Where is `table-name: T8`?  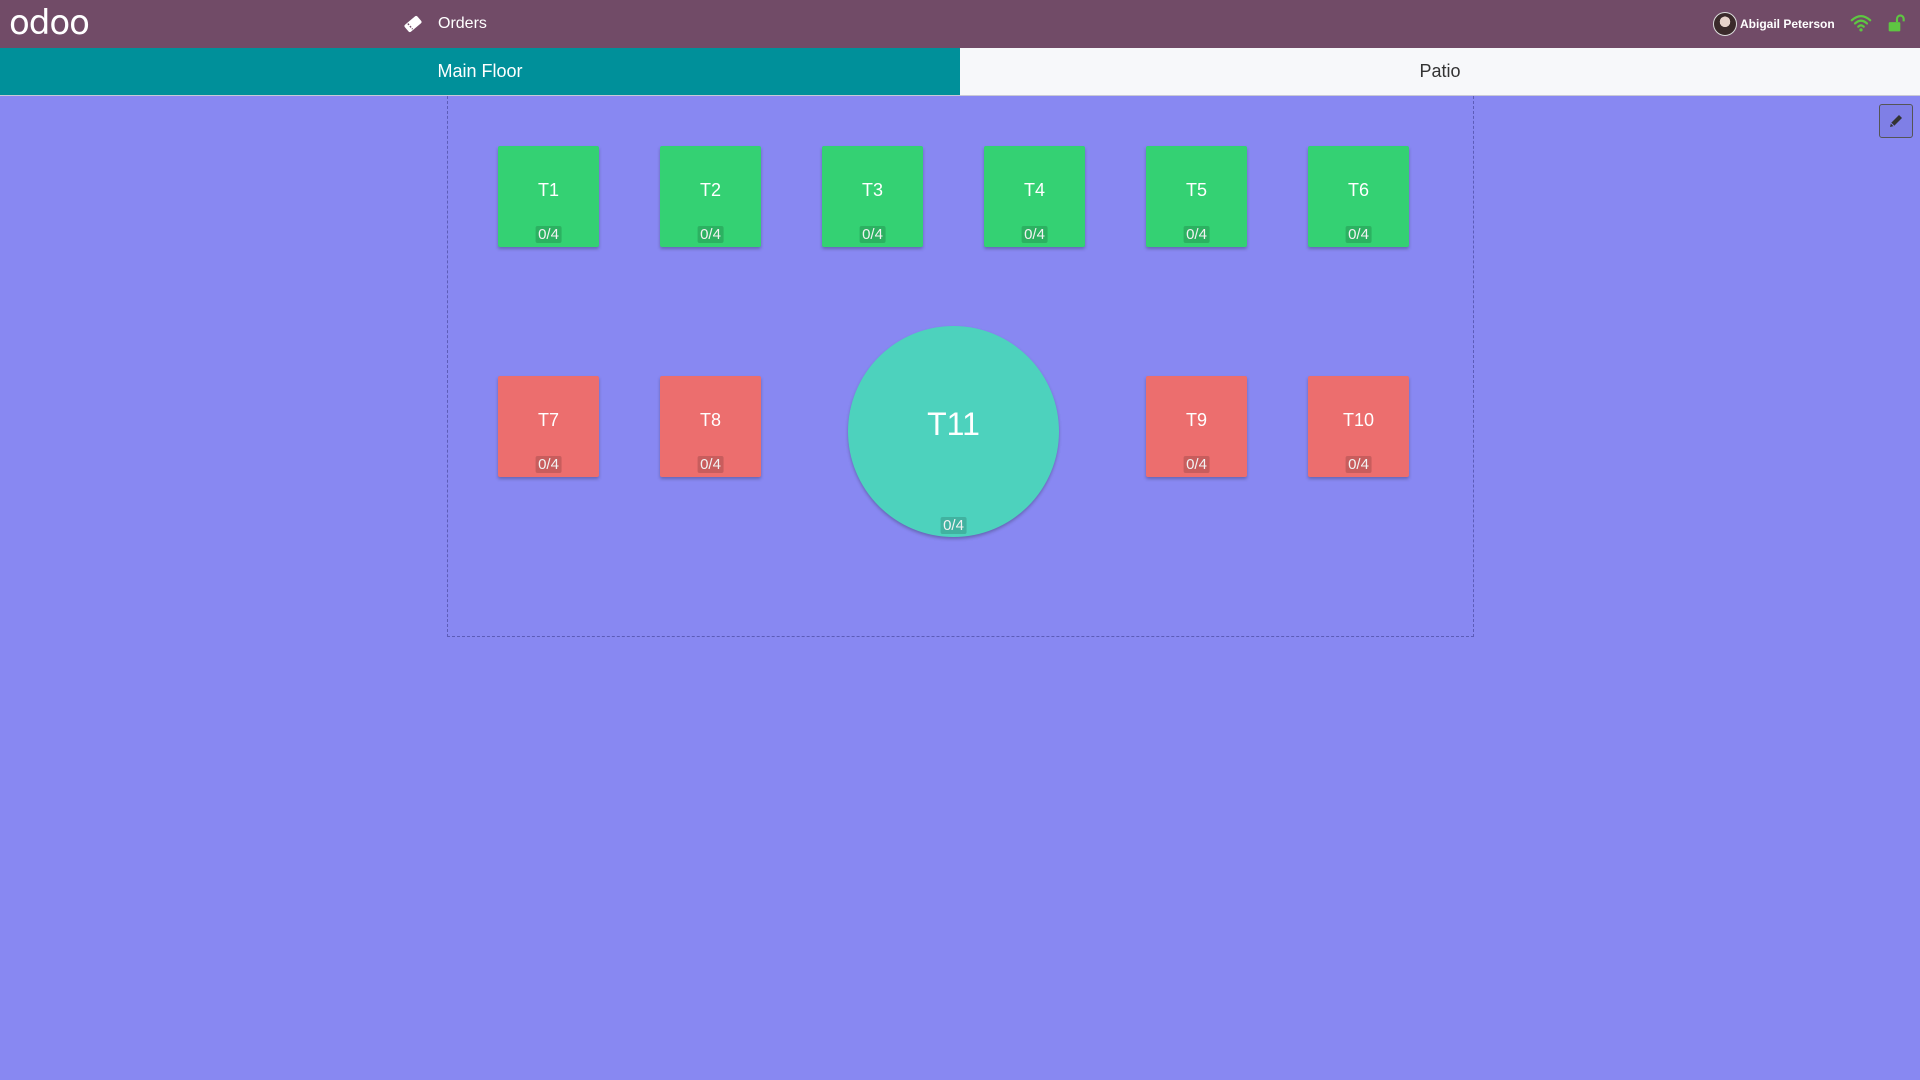
table-name: T8 is located at coordinates (710, 420).